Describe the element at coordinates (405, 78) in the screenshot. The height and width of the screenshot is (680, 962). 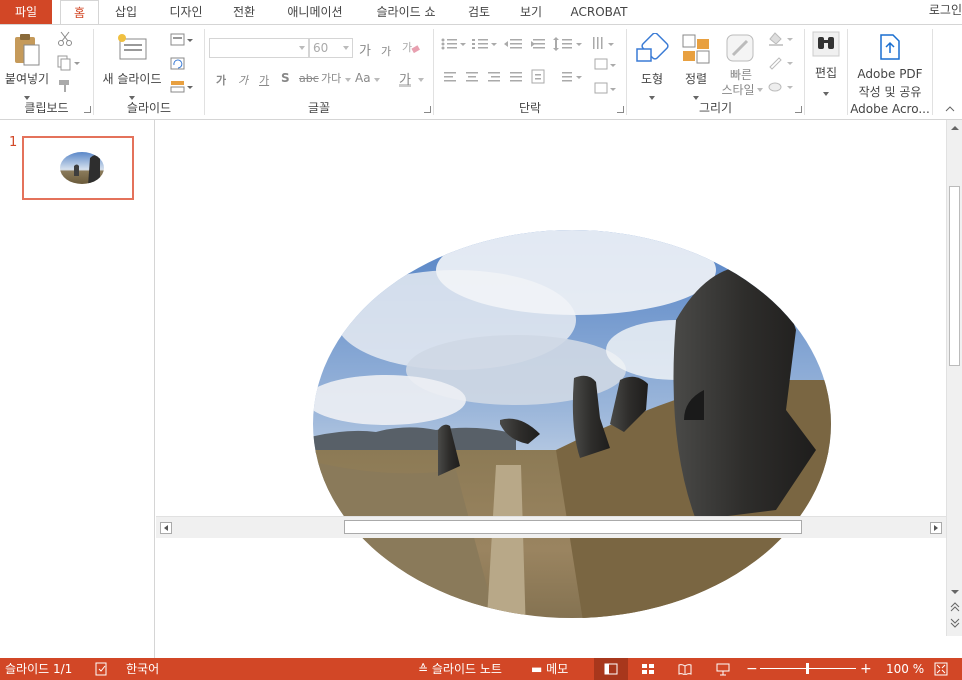
I see `font-color-icon: 가` at that location.